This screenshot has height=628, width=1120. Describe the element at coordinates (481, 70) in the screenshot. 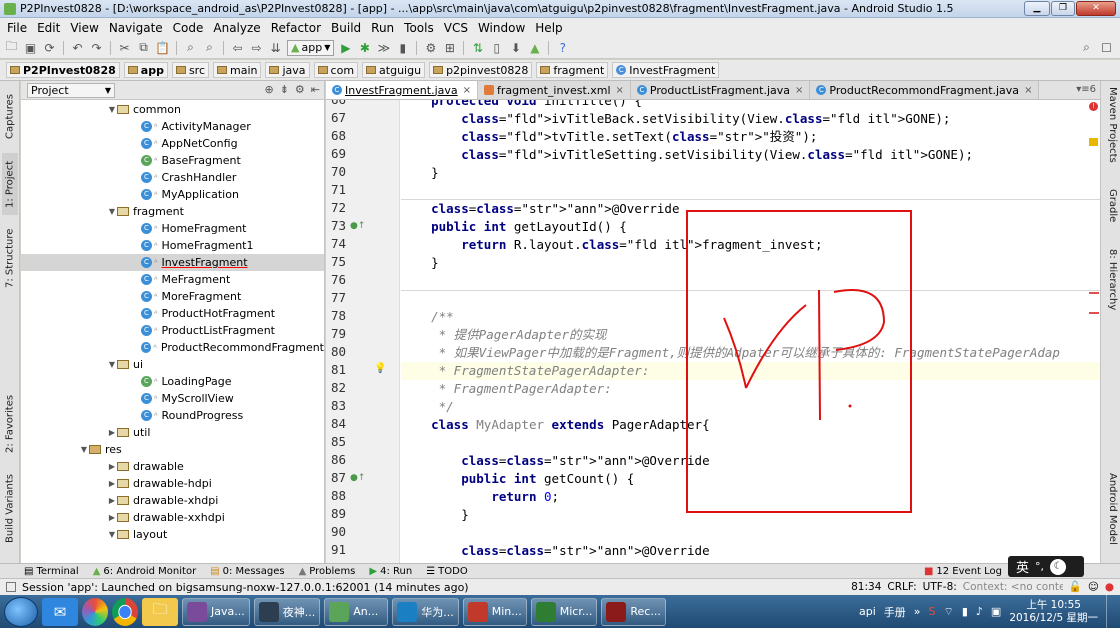

I see `breadcrumb-package: p2pinvest0828` at that location.